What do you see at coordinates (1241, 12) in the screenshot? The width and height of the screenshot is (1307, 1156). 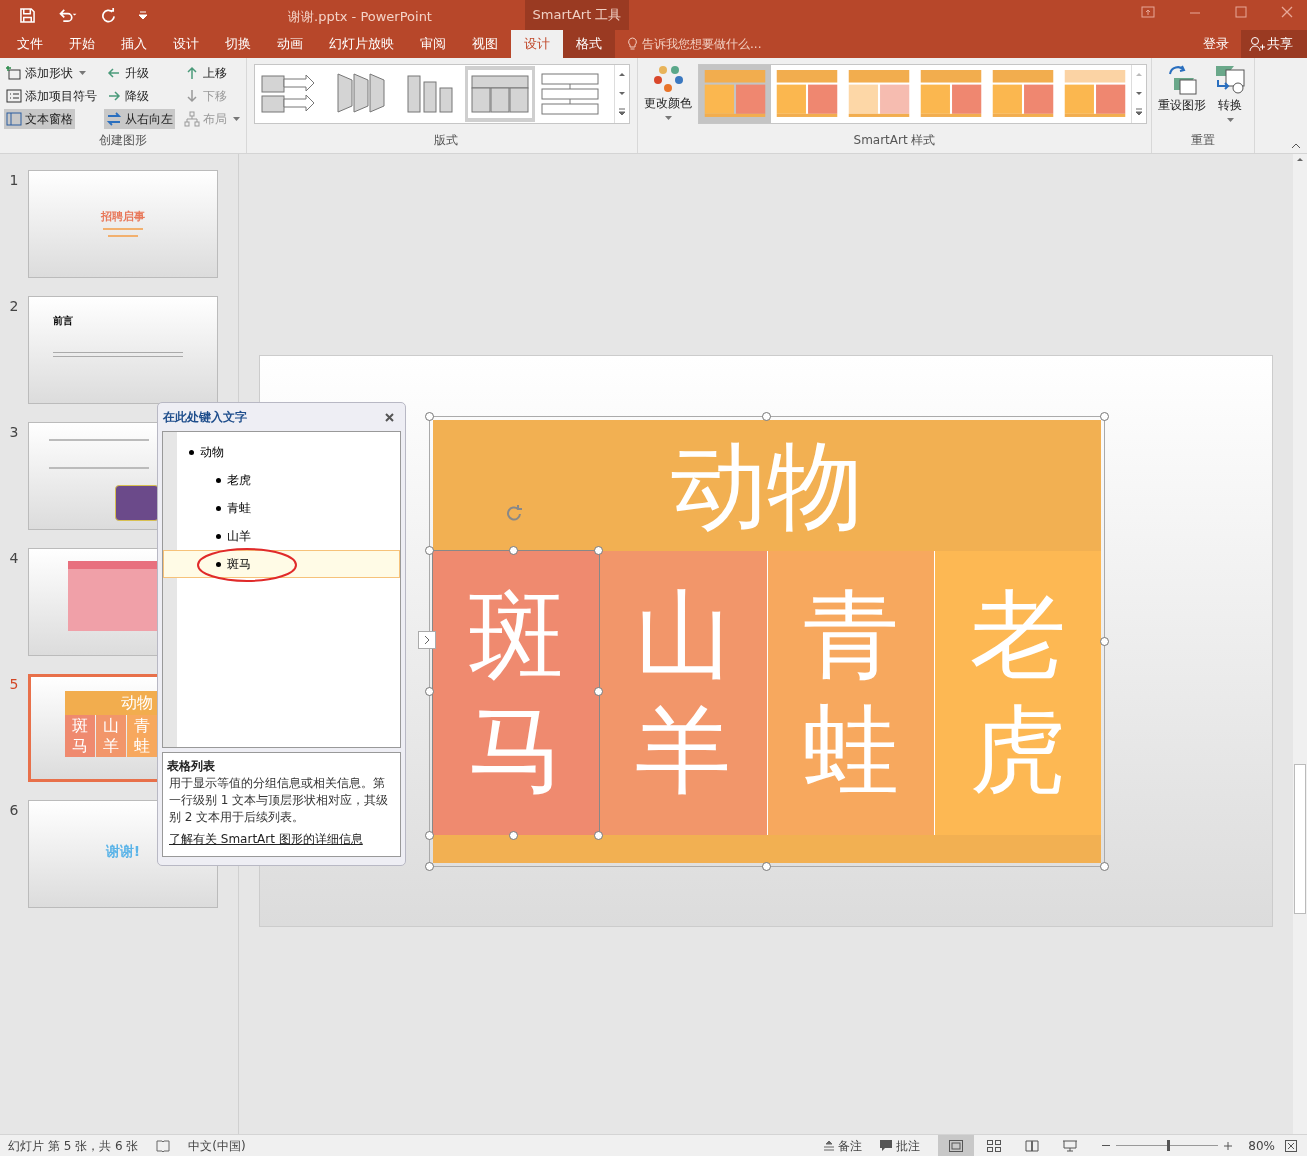 I see `maximize-icon` at bounding box center [1241, 12].